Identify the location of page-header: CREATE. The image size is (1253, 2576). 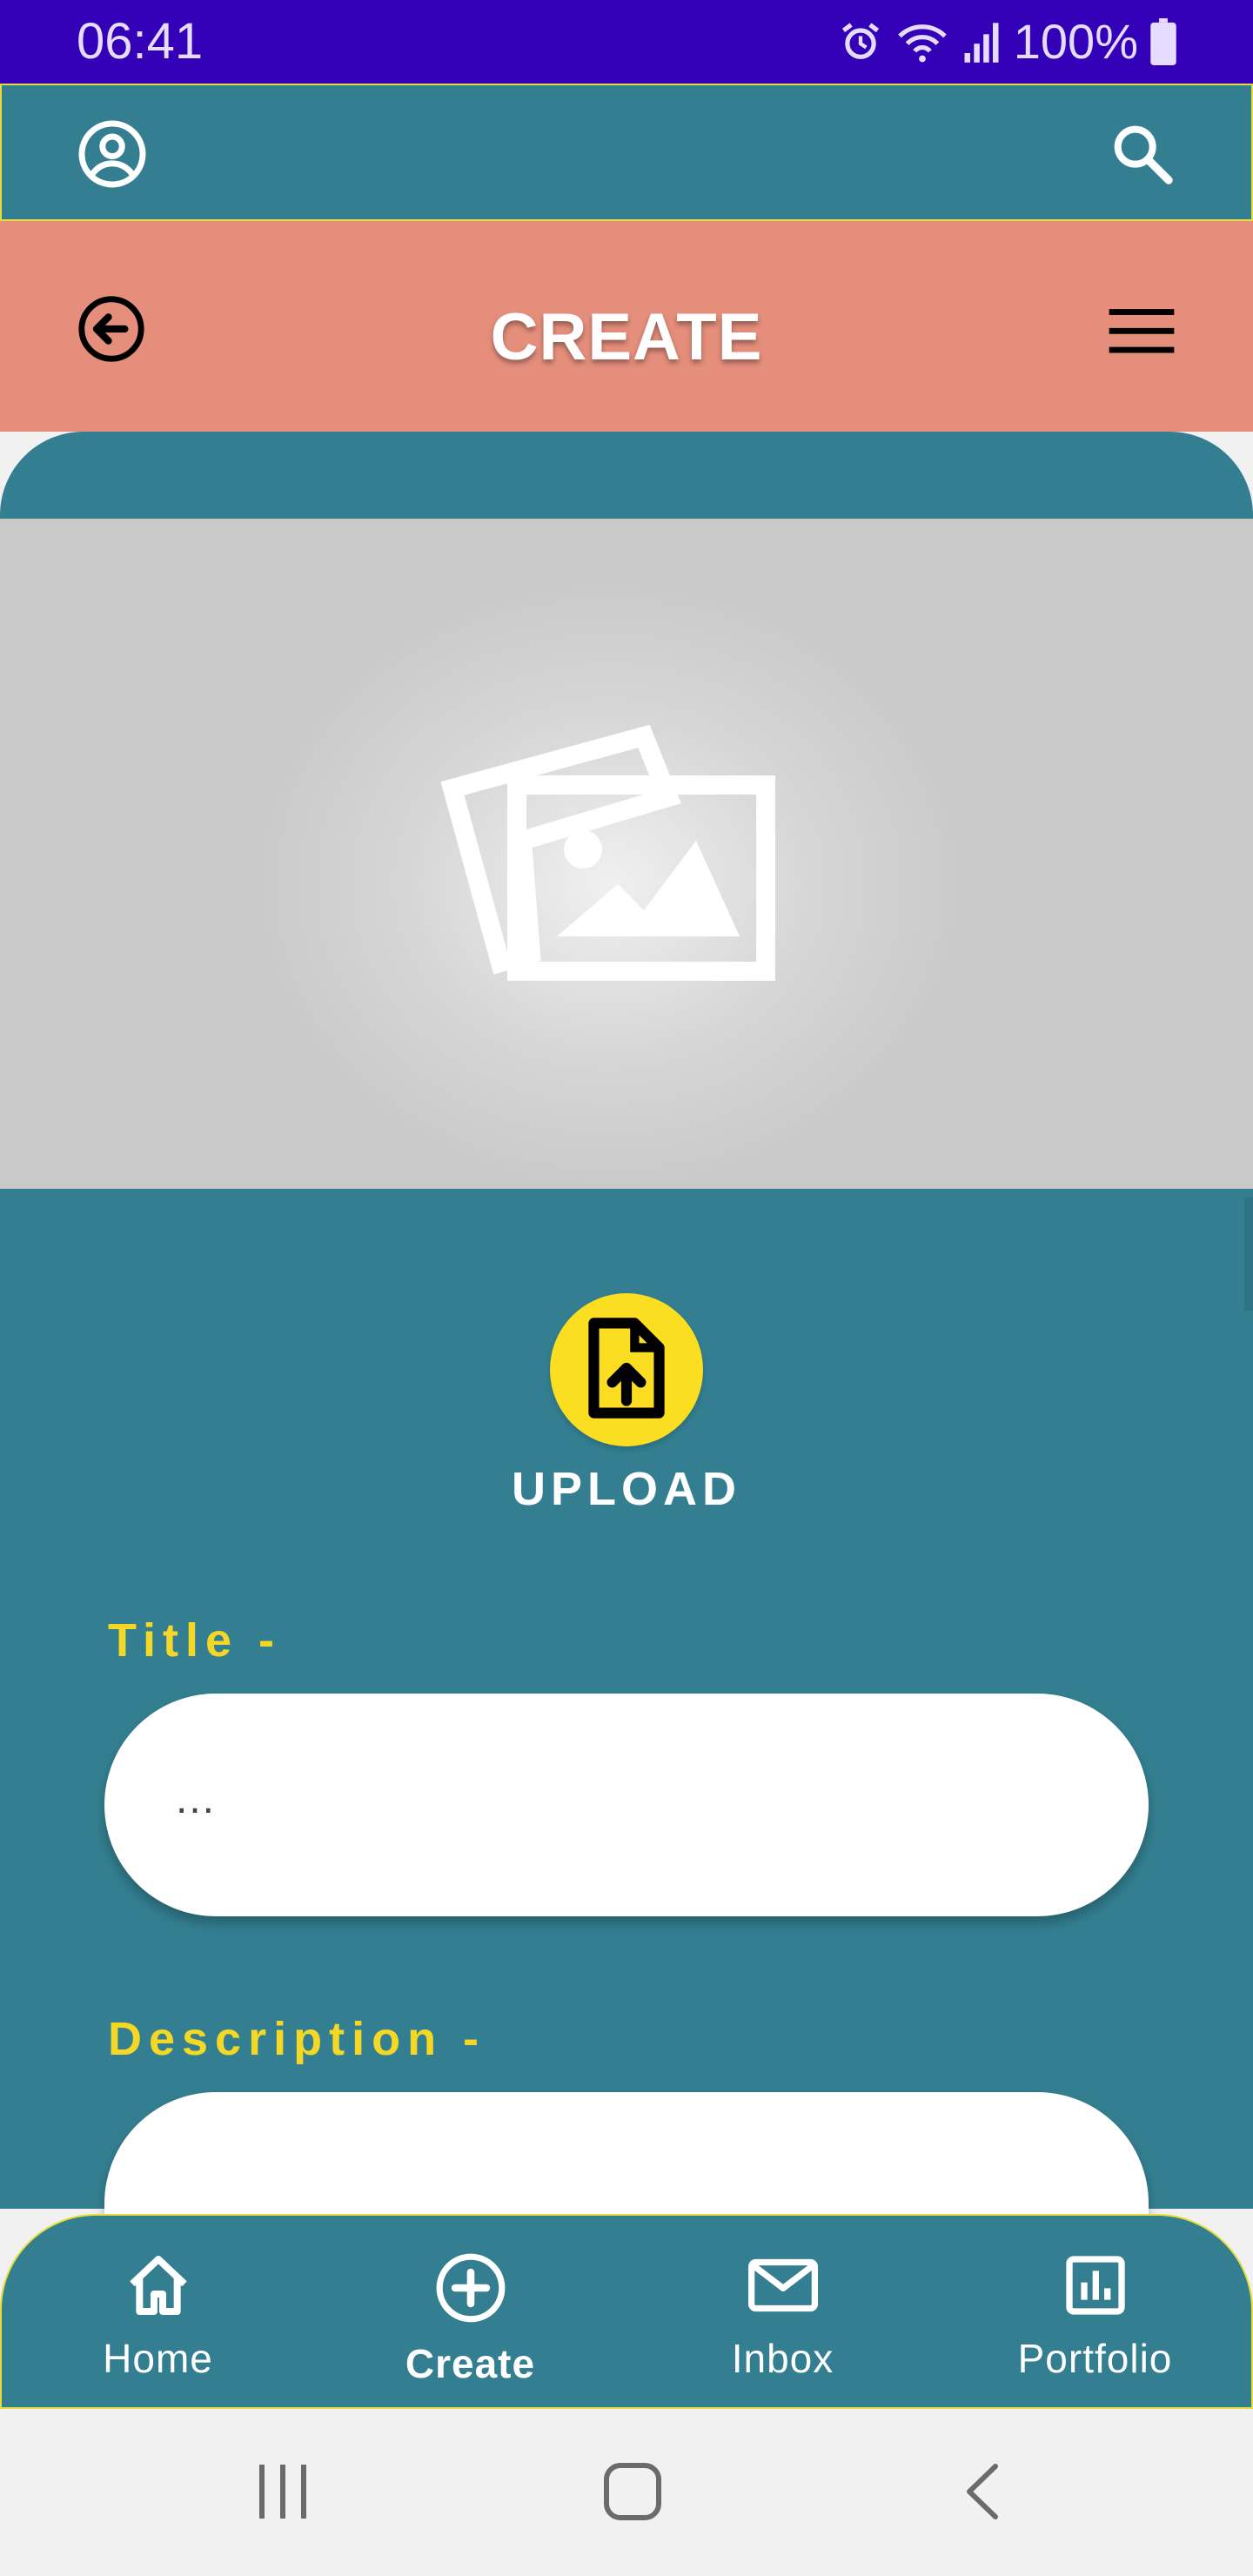
(626, 326).